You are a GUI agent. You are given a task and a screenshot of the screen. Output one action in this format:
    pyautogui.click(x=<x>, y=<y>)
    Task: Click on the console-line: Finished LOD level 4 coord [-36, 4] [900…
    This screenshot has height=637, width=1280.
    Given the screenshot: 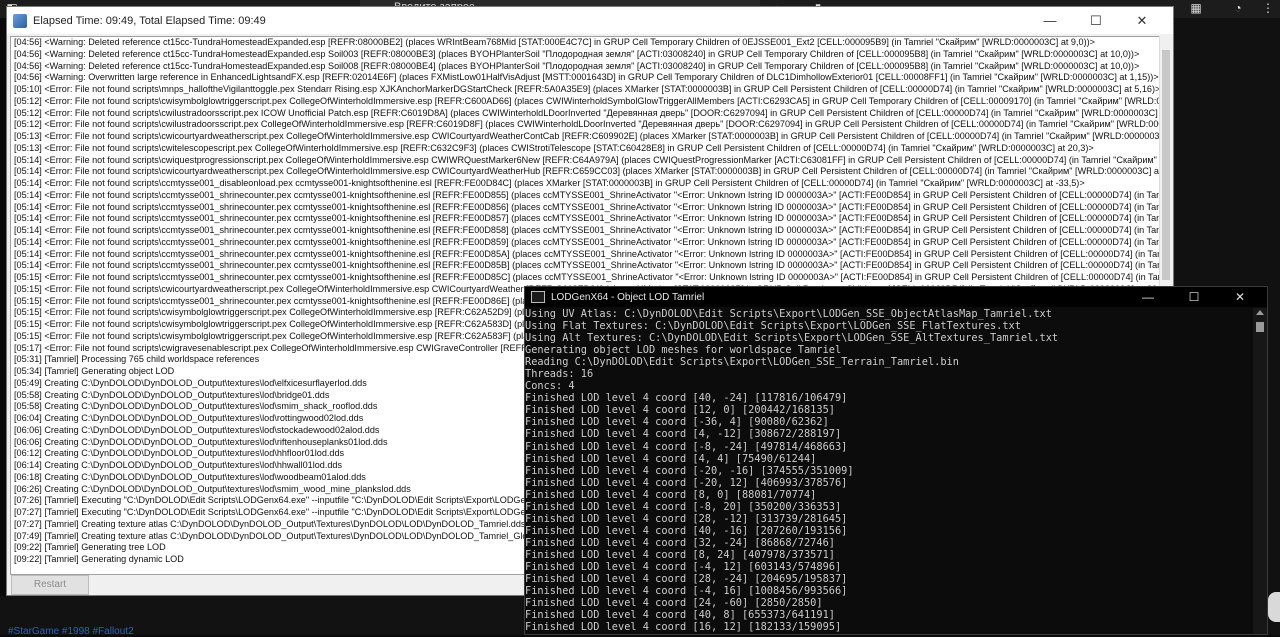 What is the action you would take?
    pyautogui.click(x=677, y=422)
    